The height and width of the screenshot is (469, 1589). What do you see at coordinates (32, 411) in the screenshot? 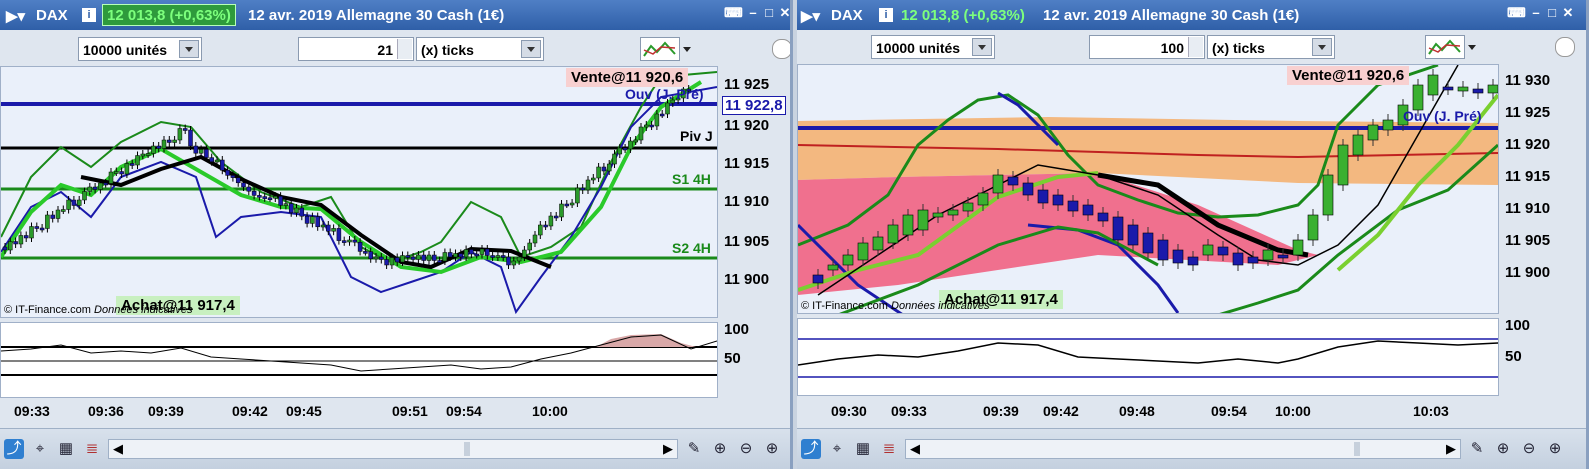
I see `time-tick: 09:33` at bounding box center [32, 411].